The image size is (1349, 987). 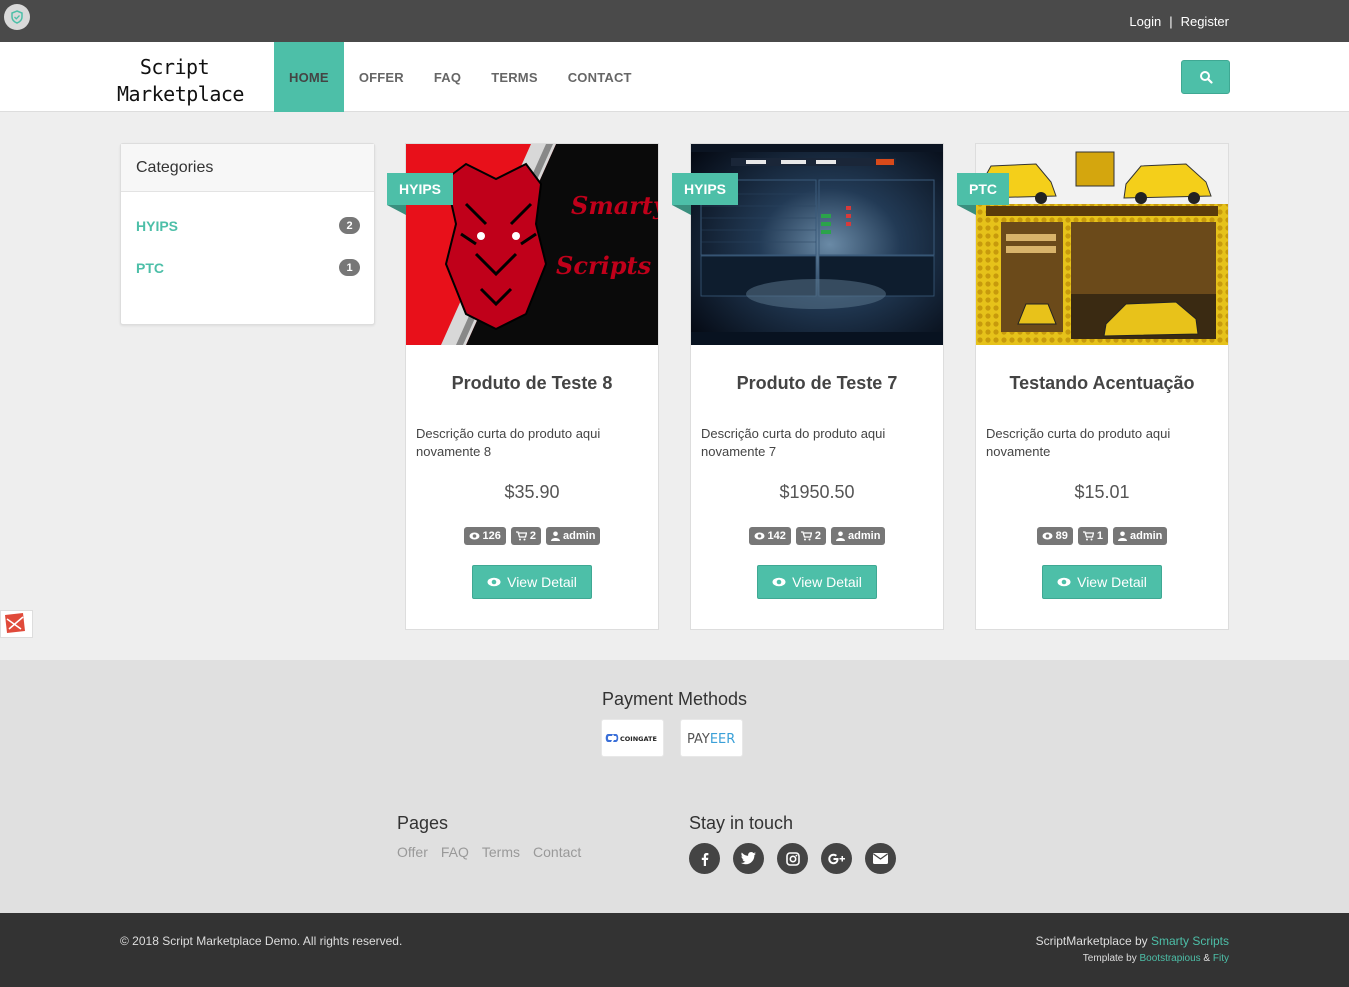 I want to click on shield-icon, so click(x=17, y=17).